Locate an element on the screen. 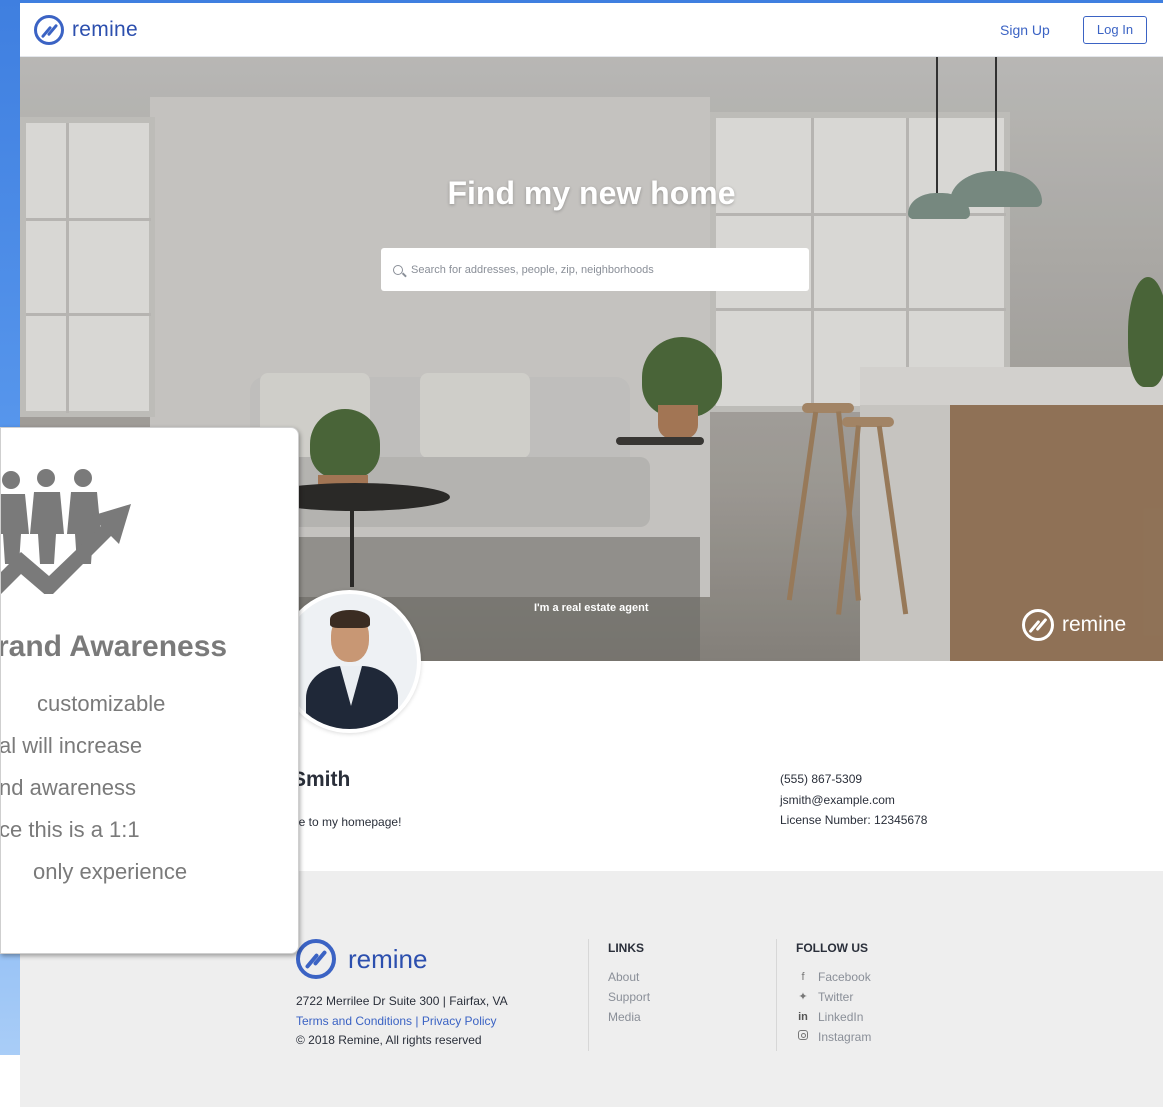 The height and width of the screenshot is (1107, 1163). real-estate-agent-link: I'm a real estate agent is located at coordinates (591, 608).